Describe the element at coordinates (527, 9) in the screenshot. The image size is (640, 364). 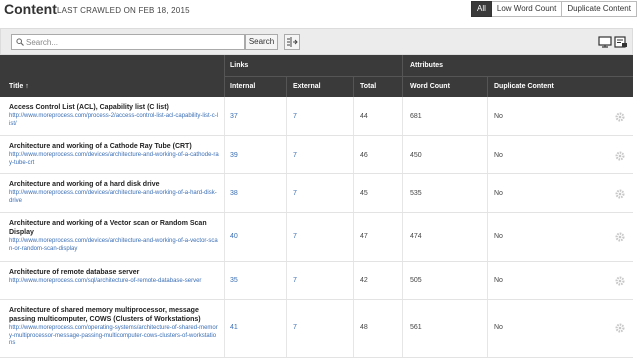
I see `filter-low-word-count-button: Low Word Count` at that location.